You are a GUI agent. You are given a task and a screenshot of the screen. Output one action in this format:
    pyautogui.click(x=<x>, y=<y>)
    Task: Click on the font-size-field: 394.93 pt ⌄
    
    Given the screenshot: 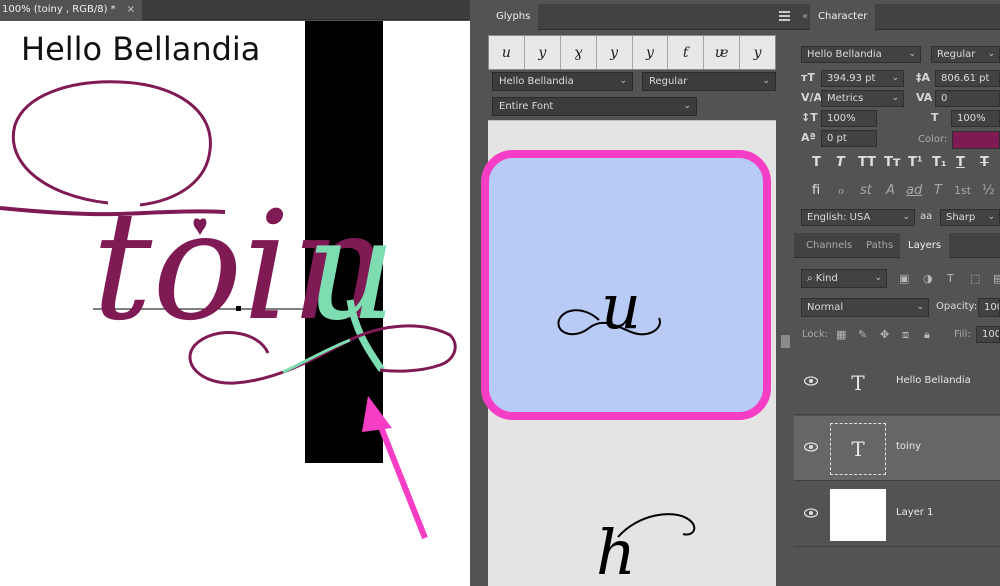 What is the action you would take?
    pyautogui.click(x=862, y=78)
    